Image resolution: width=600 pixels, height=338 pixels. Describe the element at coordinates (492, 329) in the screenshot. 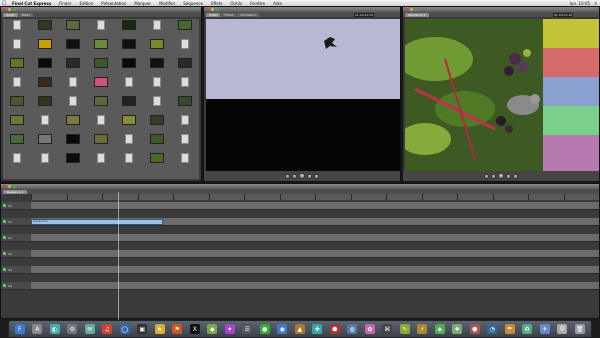

I see `dock-app-icon: ◔` at that location.